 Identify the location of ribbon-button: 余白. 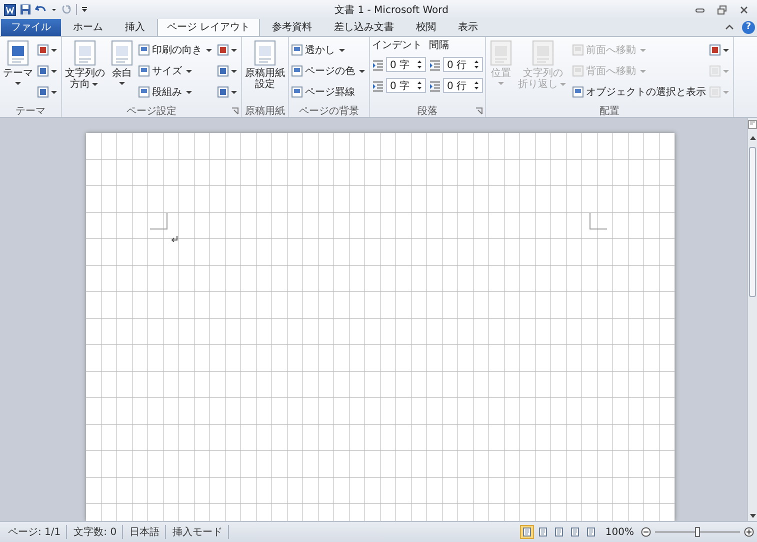
(122, 71).